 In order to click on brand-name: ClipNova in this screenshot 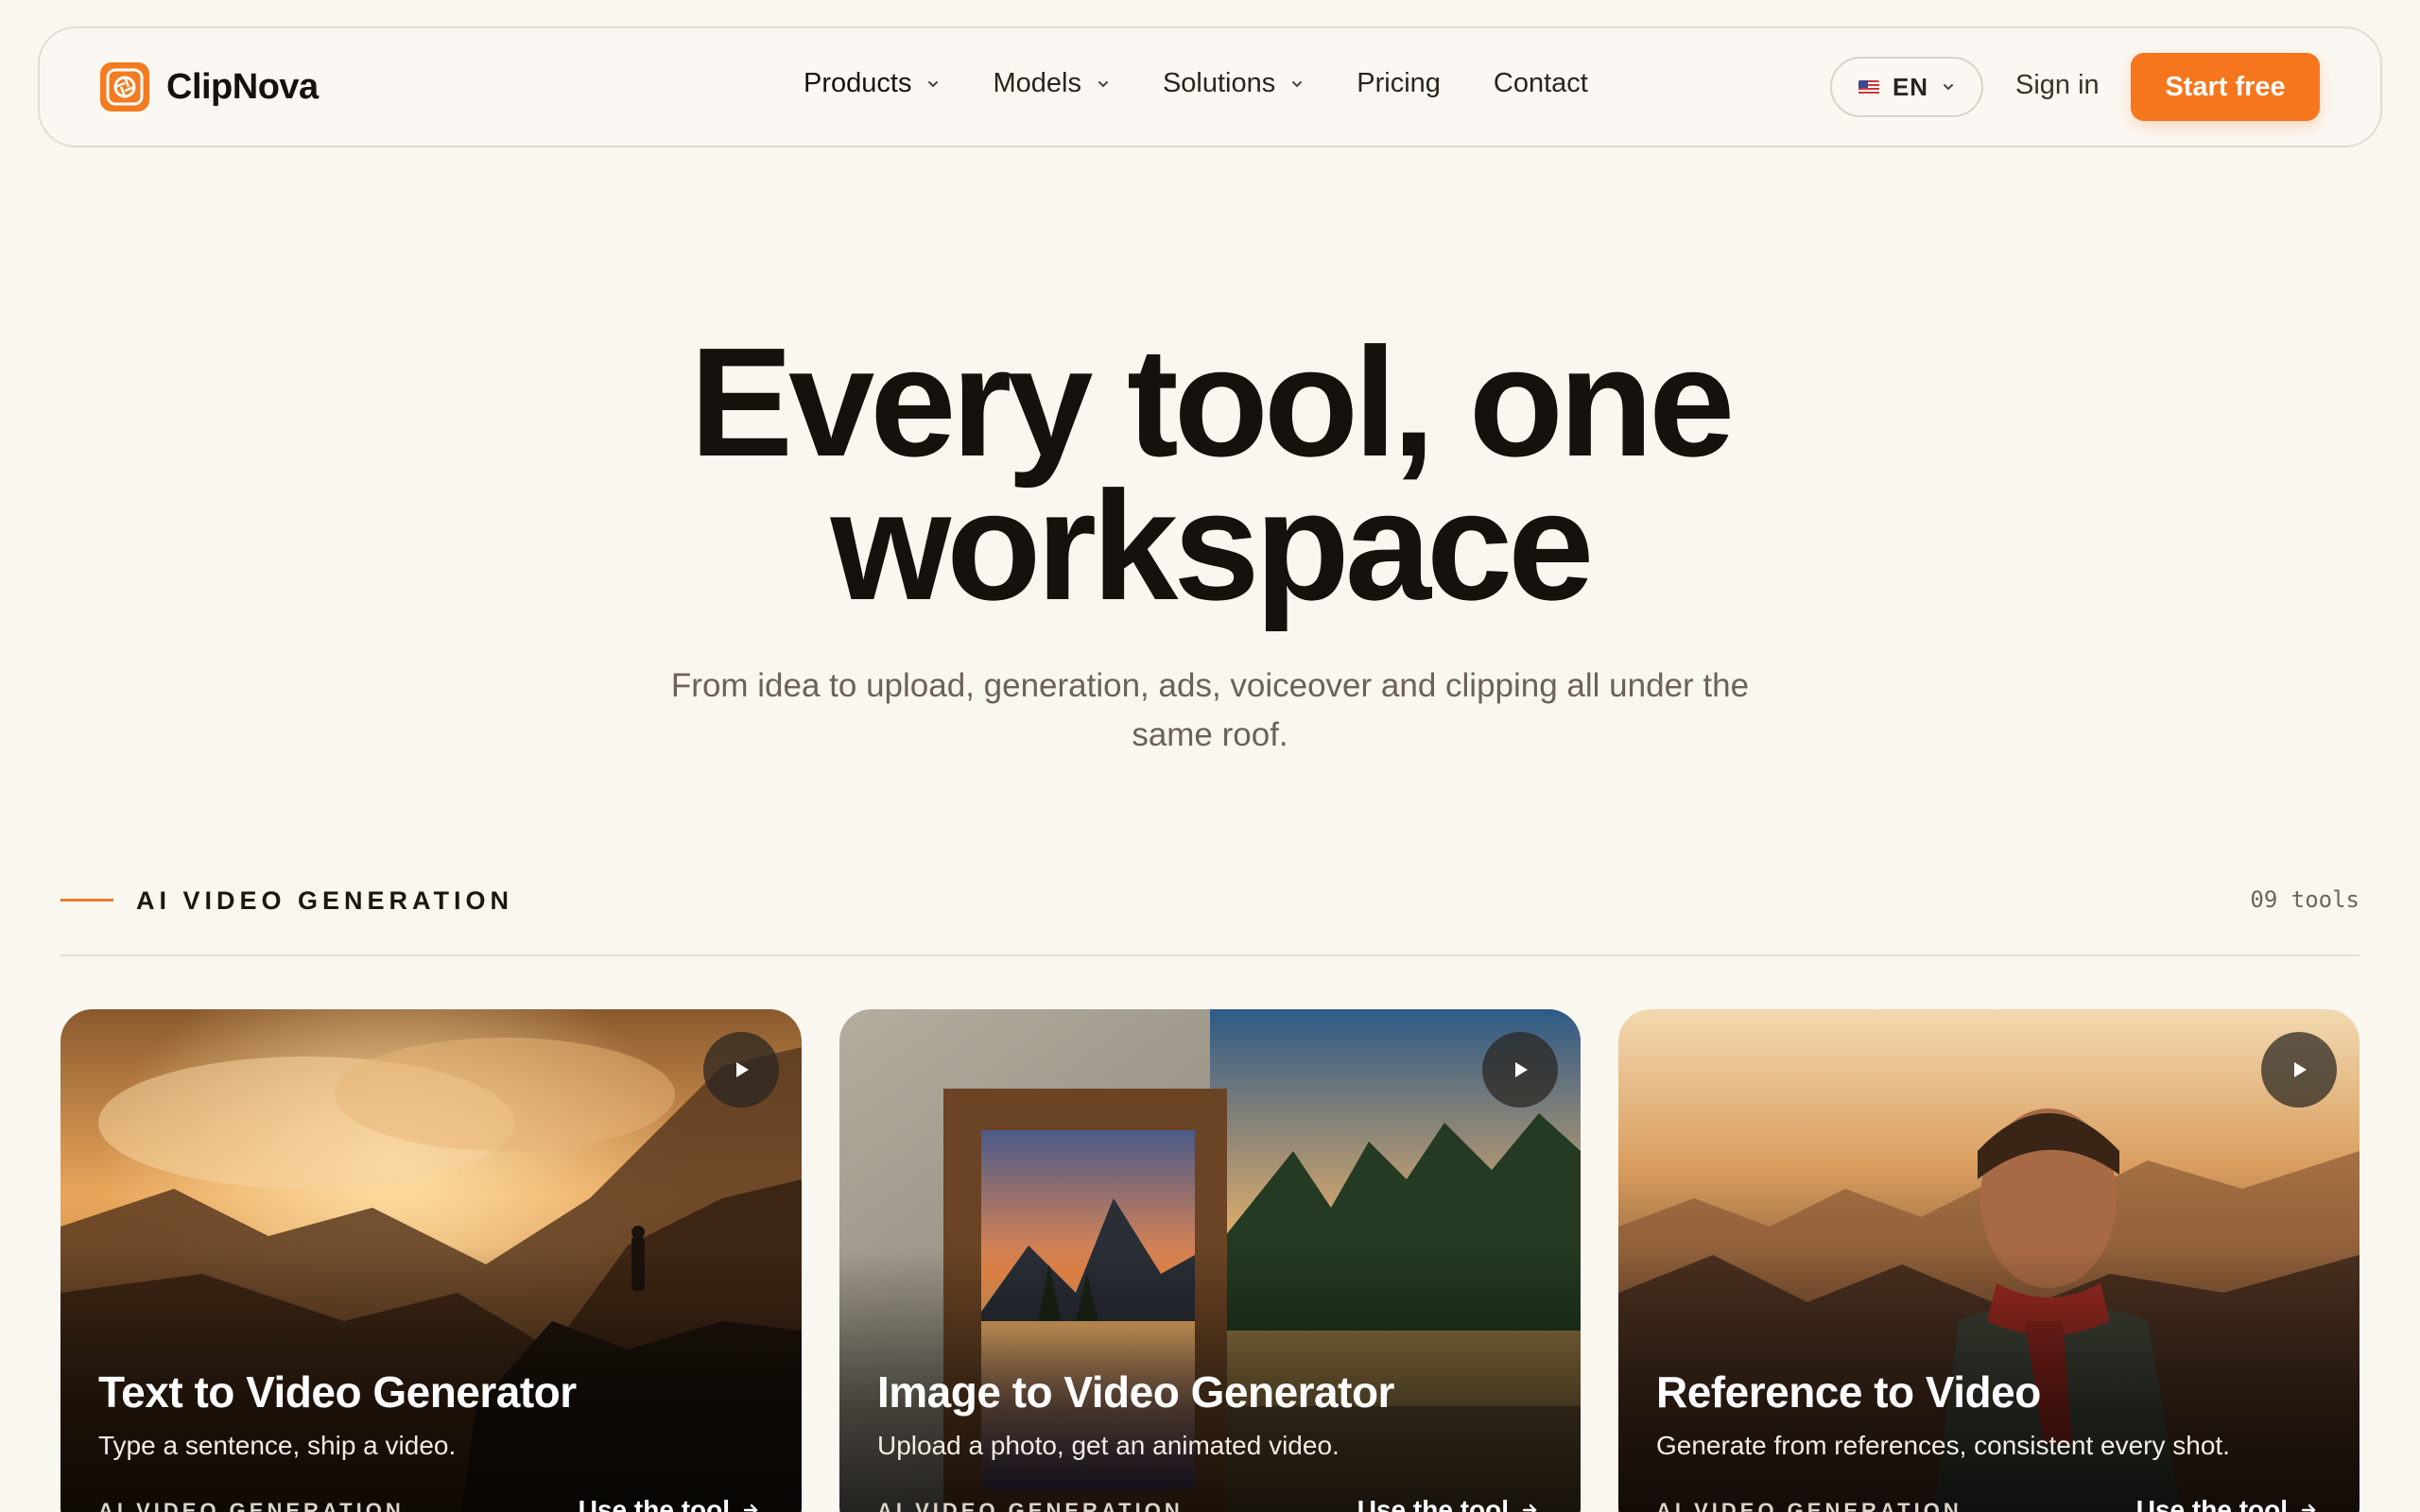, I will do `click(242, 86)`.